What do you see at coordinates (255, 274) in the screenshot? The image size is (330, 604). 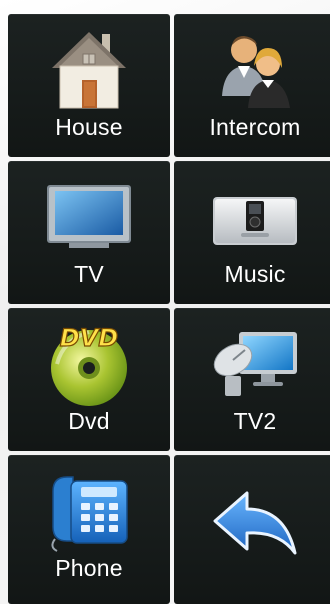 I see `music-label: Music` at bounding box center [255, 274].